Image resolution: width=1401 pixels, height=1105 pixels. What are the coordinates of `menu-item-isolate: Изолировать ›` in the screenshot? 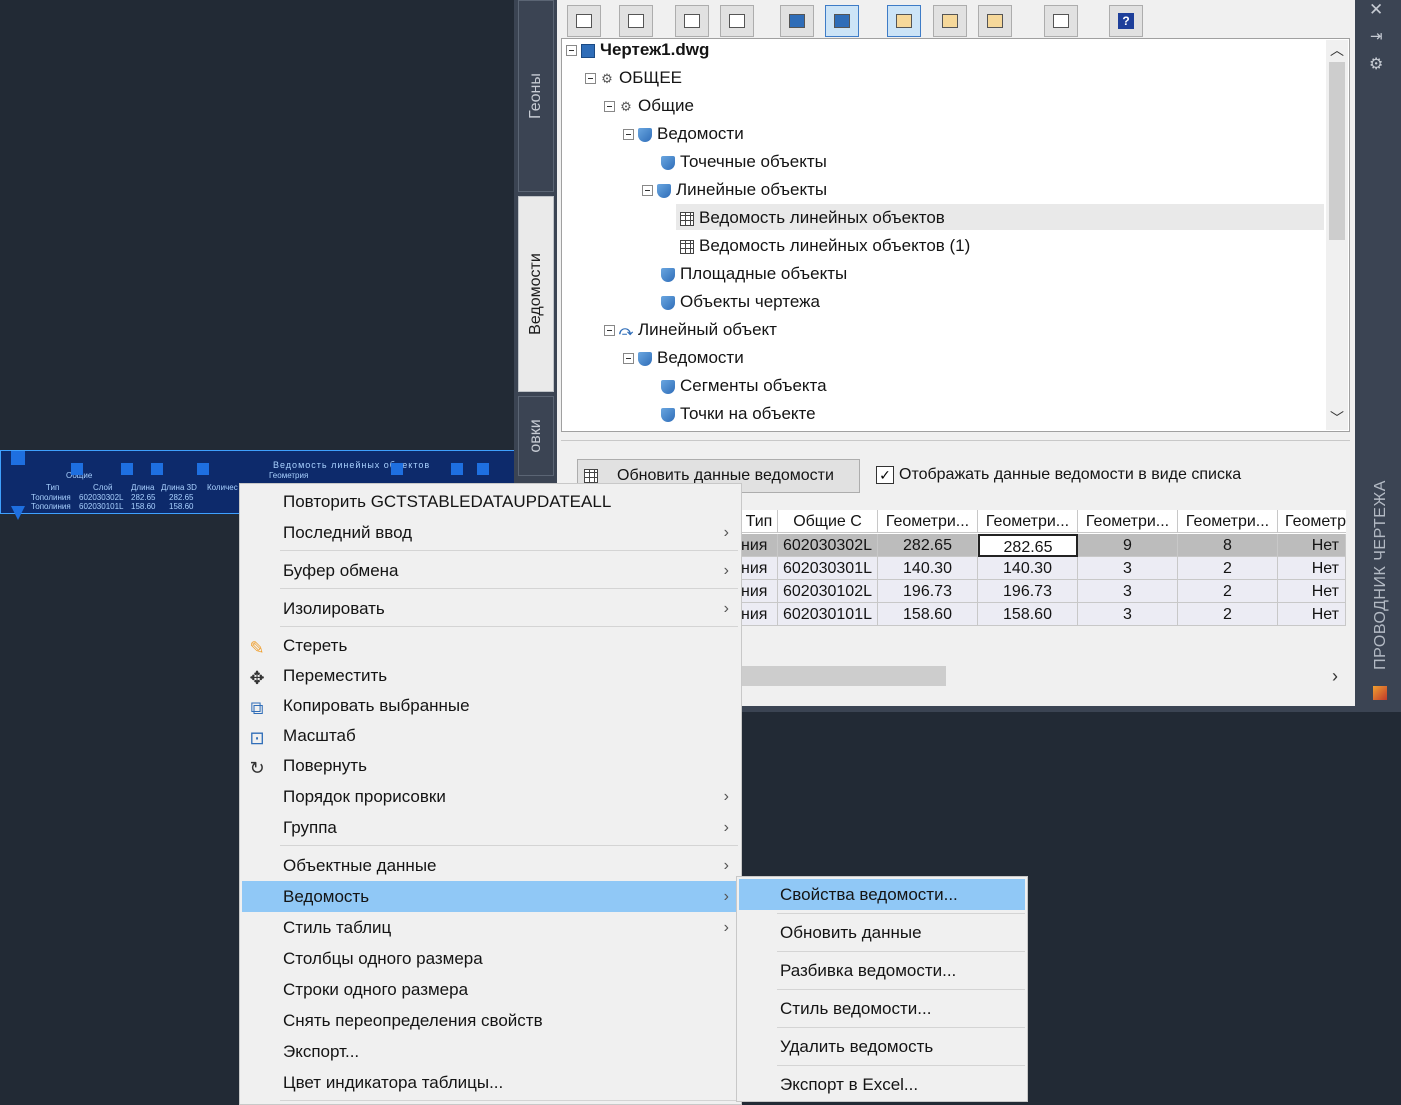 It's located at (490, 608).